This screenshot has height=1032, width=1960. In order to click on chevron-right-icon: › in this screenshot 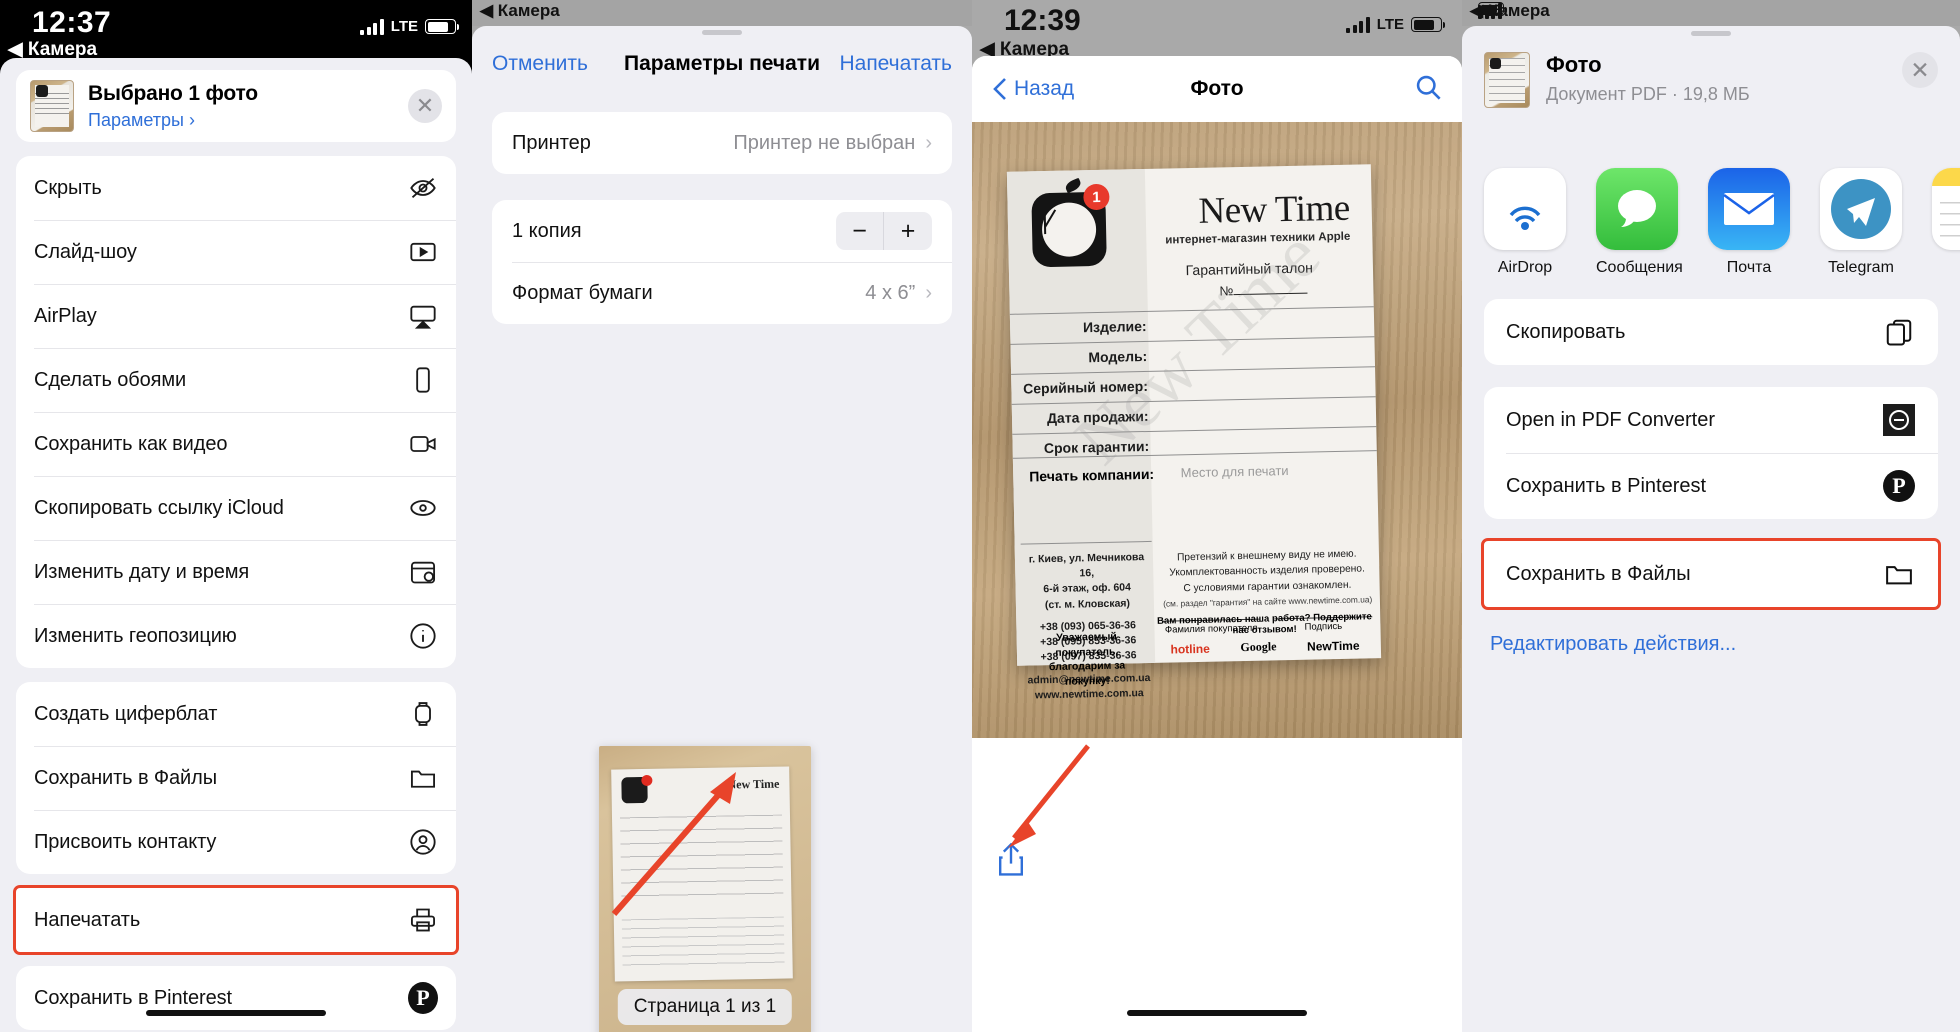, I will do `click(928, 292)`.